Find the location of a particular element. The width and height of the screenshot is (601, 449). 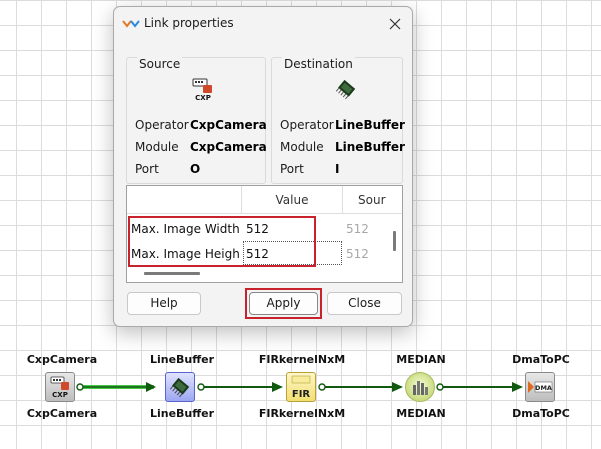

close-icon is located at coordinates (395, 24).